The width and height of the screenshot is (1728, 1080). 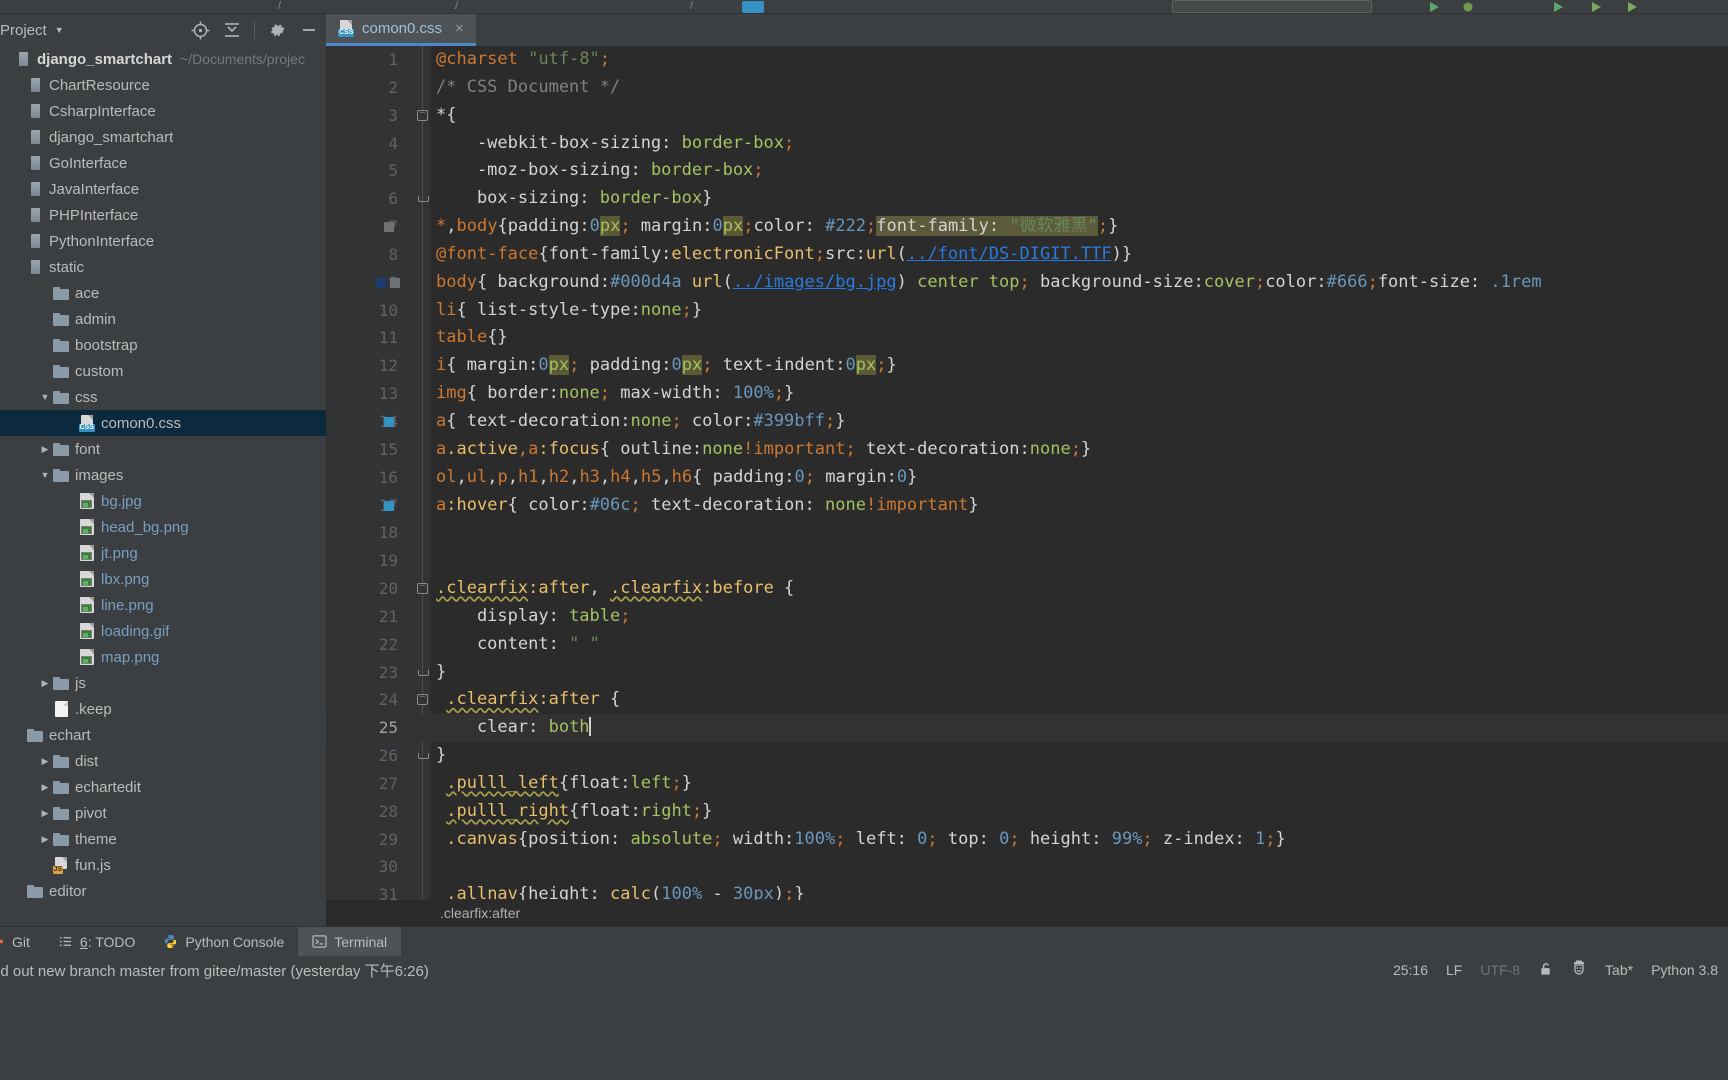 I want to click on tree-item: ace, so click(x=163, y=293).